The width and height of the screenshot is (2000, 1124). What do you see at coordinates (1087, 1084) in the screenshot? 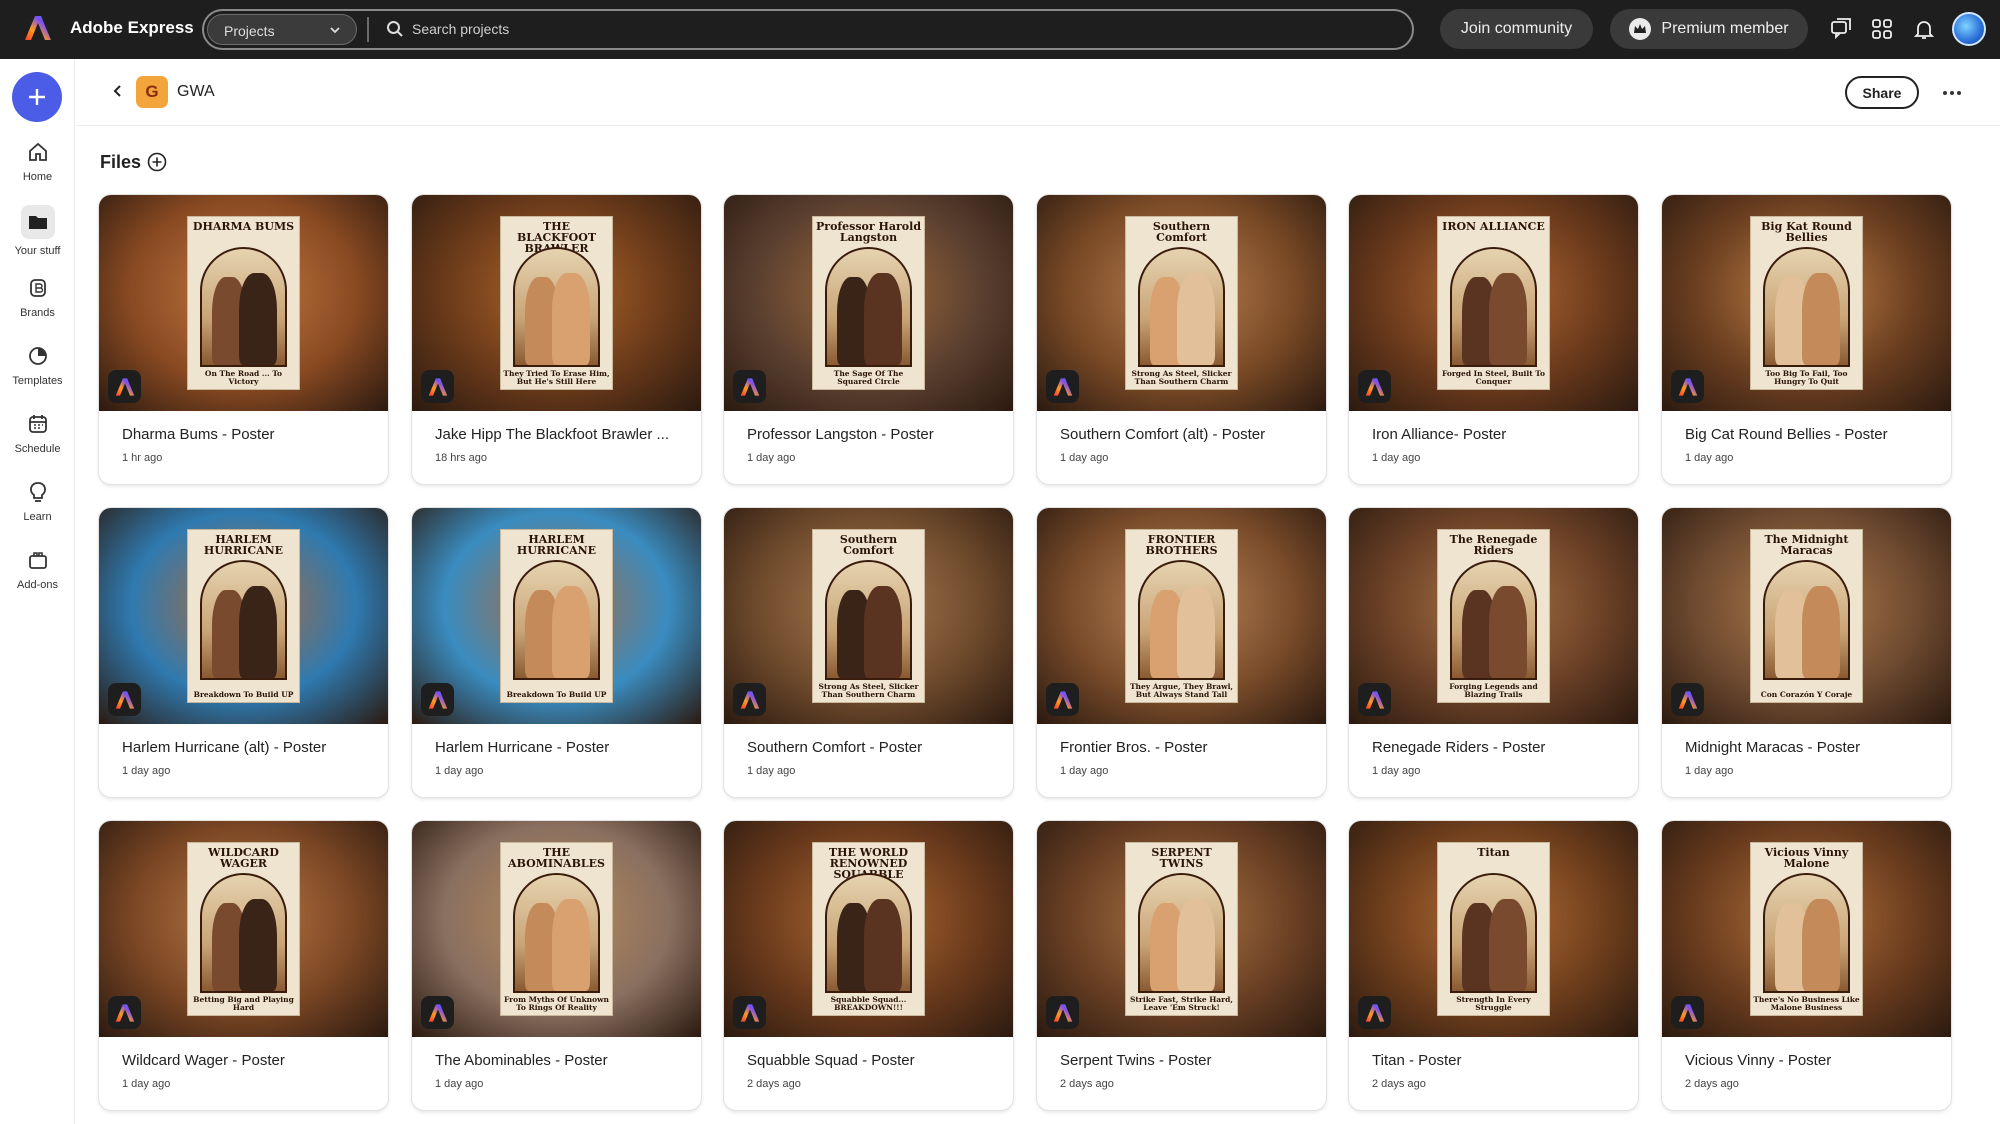
I see `file-timestamp: 2 days ago` at bounding box center [1087, 1084].